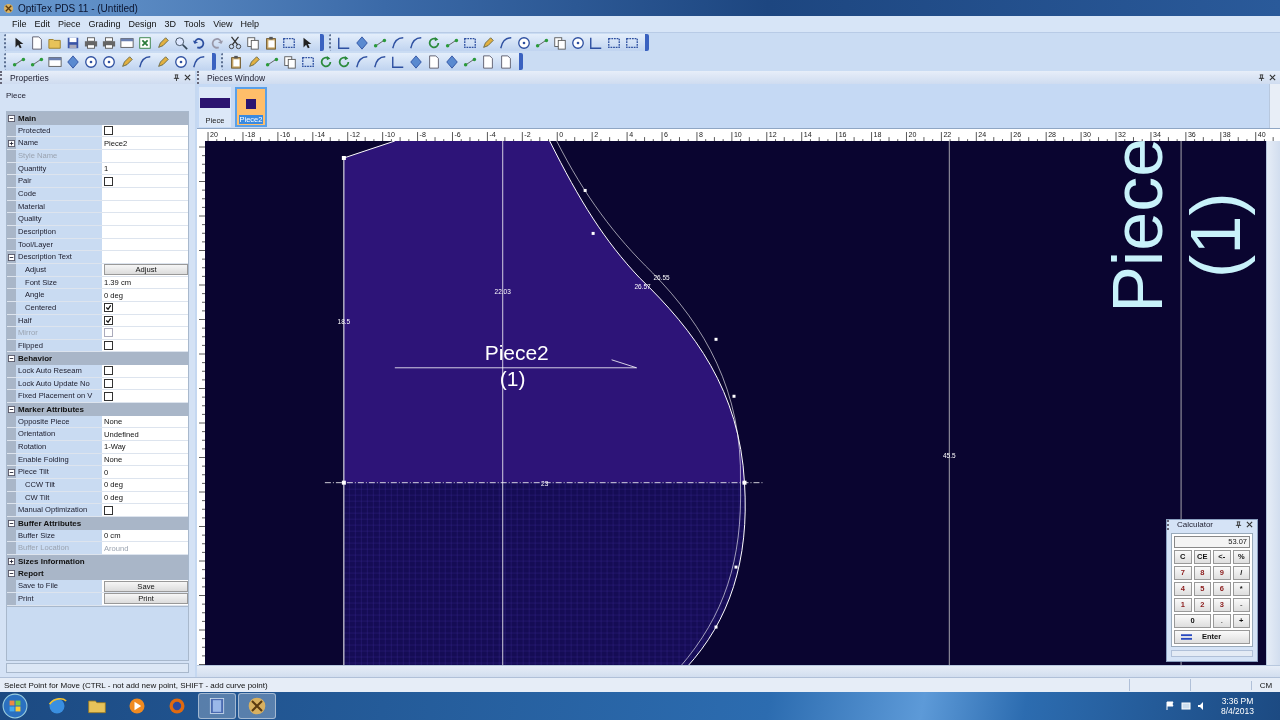 This screenshot has width=1280, height=720. What do you see at coordinates (69, 24) in the screenshot?
I see `menu-item: Piece` at bounding box center [69, 24].